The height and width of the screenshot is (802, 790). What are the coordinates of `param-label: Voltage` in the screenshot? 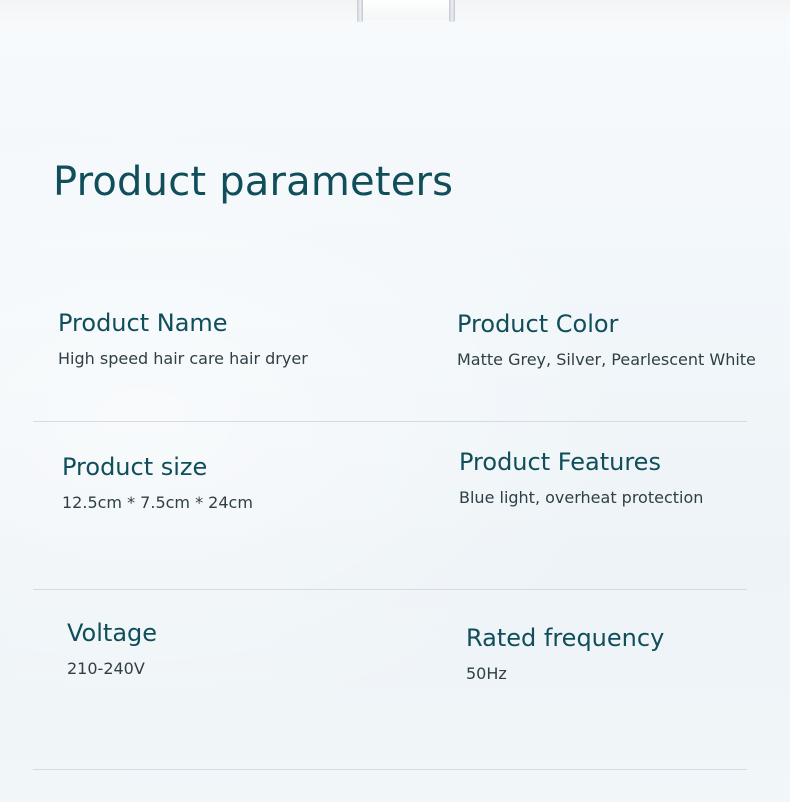 It's located at (112, 633).